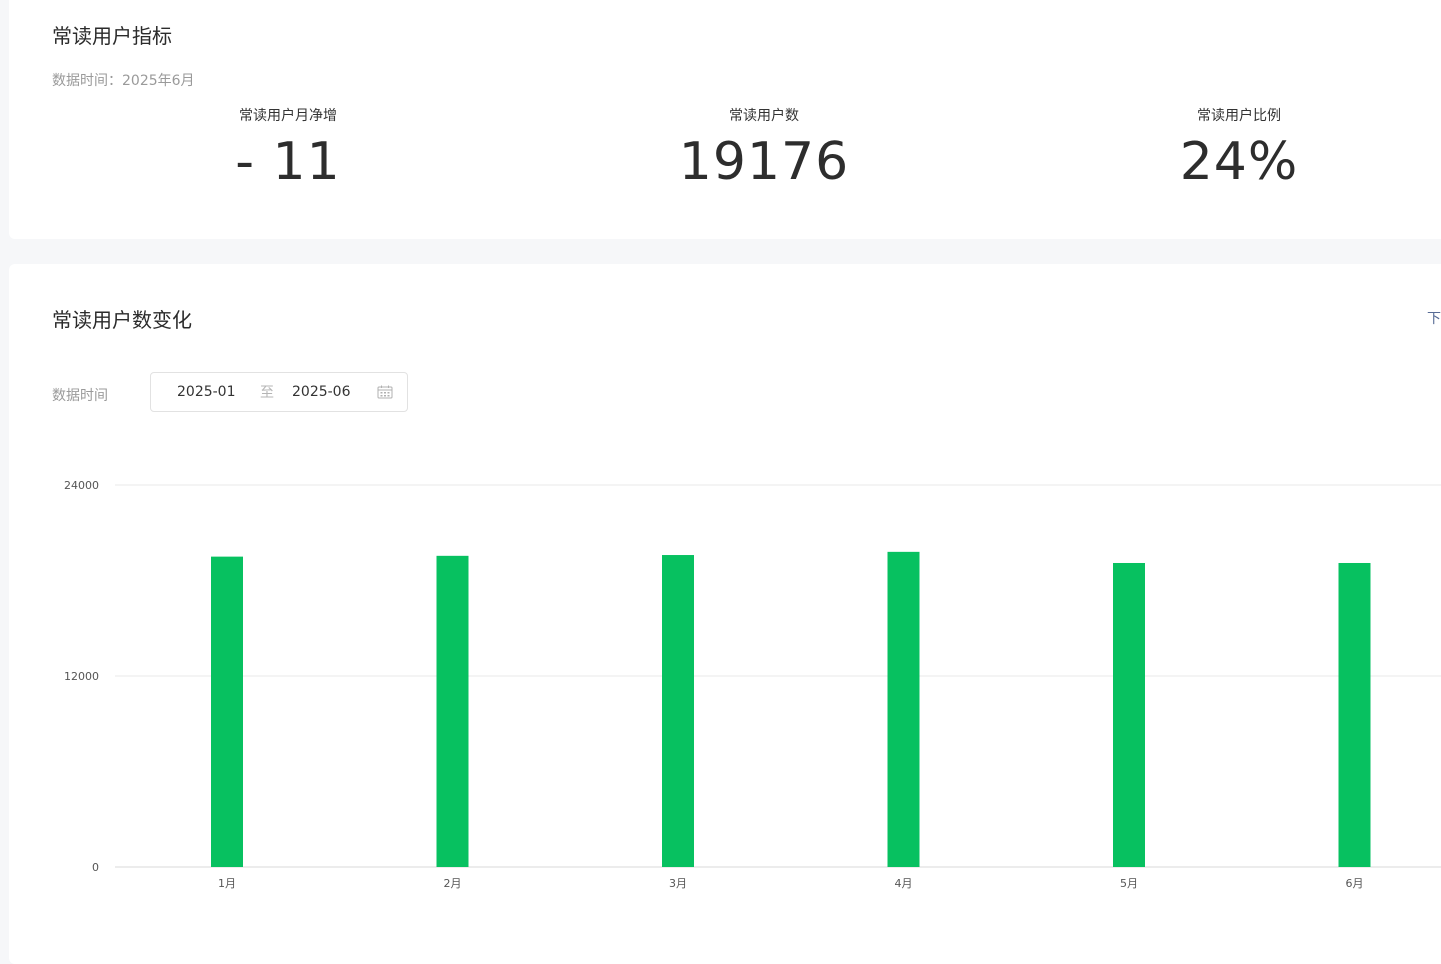 The width and height of the screenshot is (1441, 964). I want to click on metric-label: 常读用户数, so click(764, 116).